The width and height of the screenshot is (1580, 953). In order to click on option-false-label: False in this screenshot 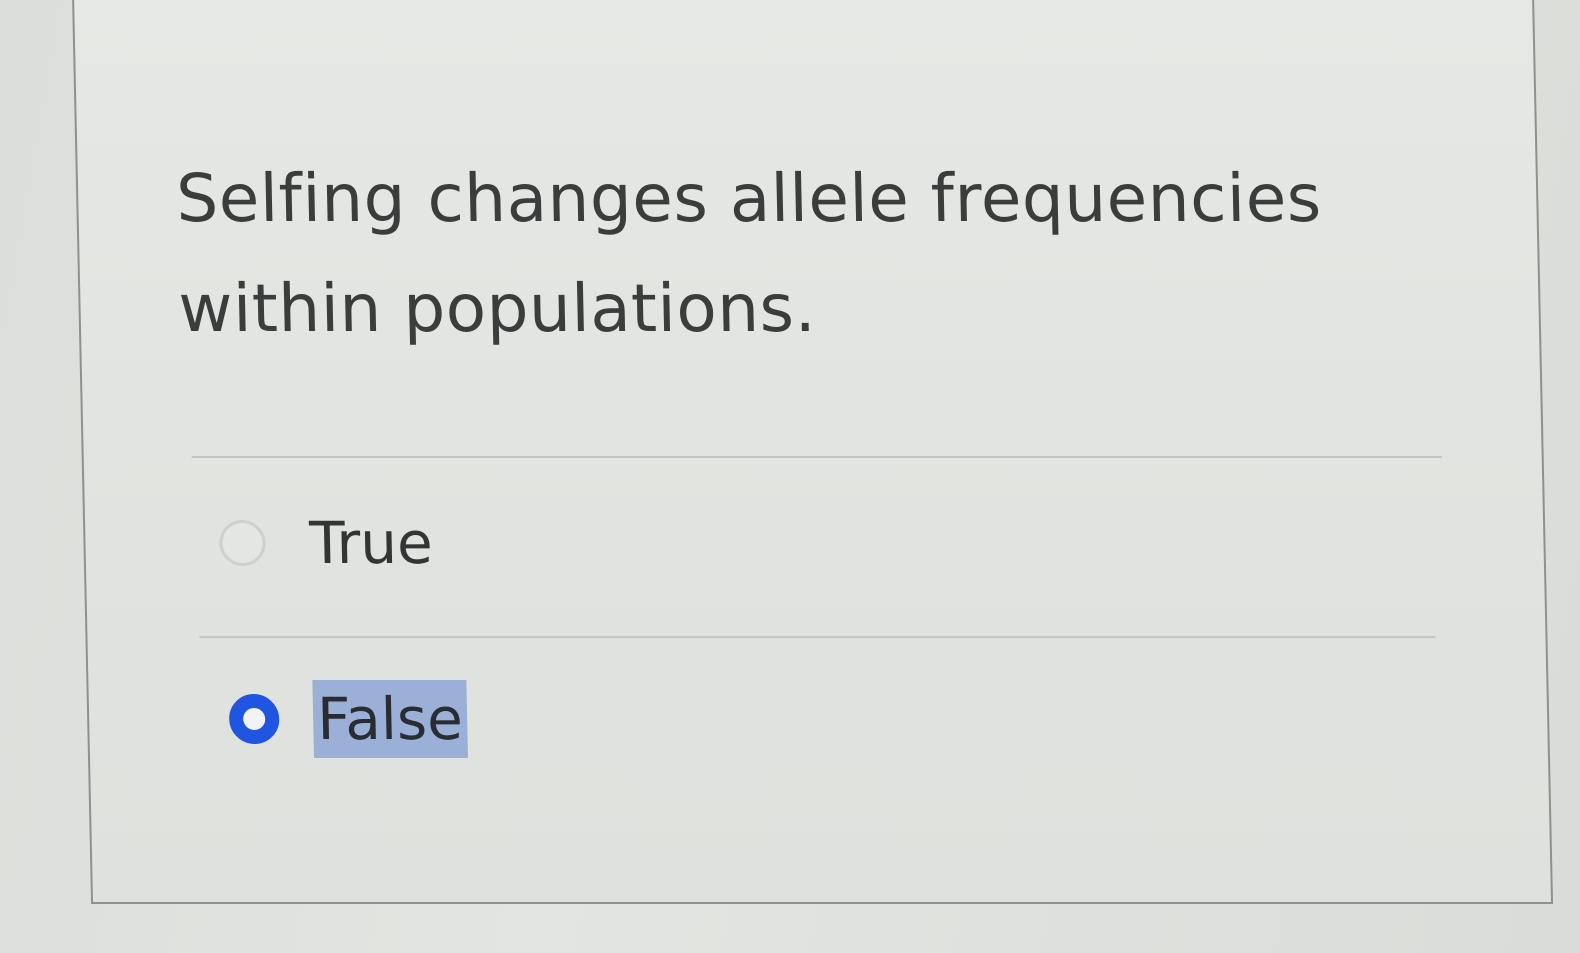, I will do `click(390, 719)`.